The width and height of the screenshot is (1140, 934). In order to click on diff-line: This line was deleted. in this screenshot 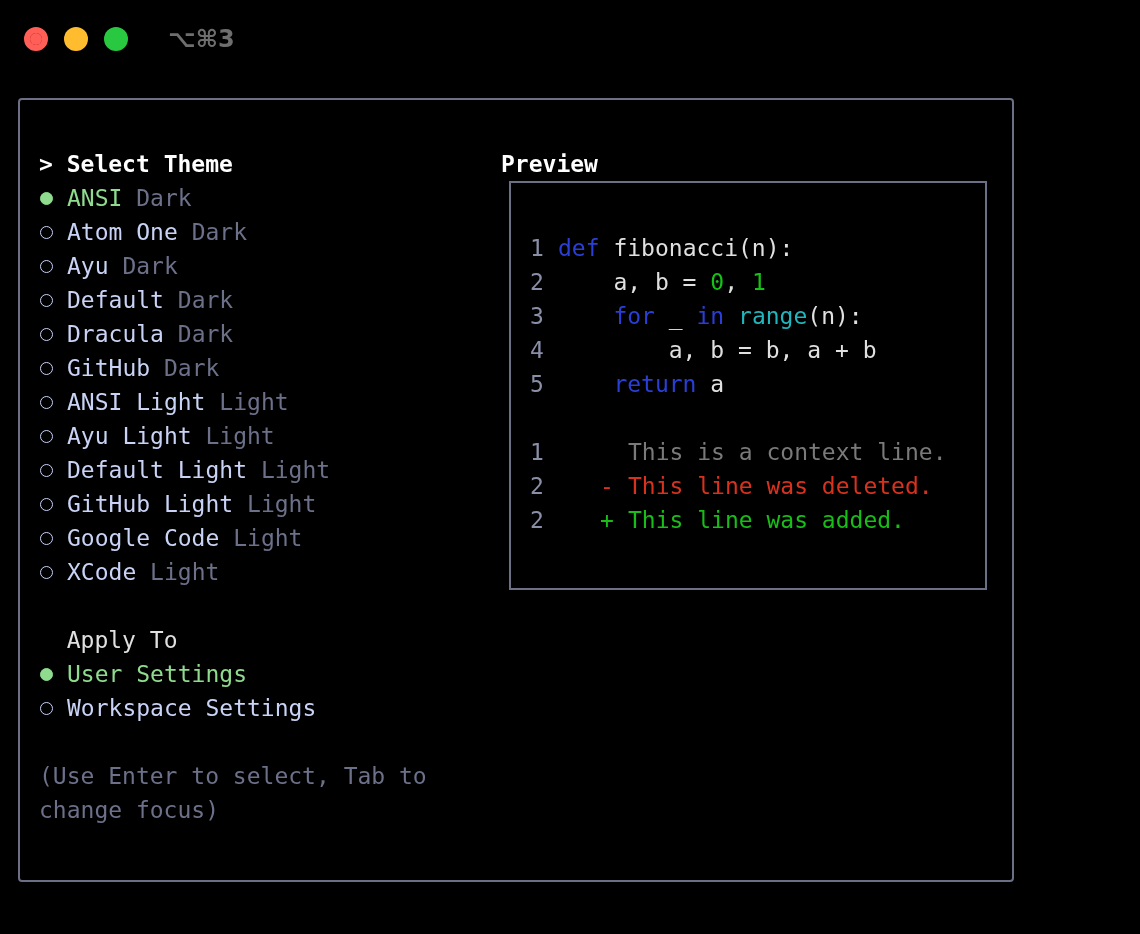, I will do `click(780, 486)`.